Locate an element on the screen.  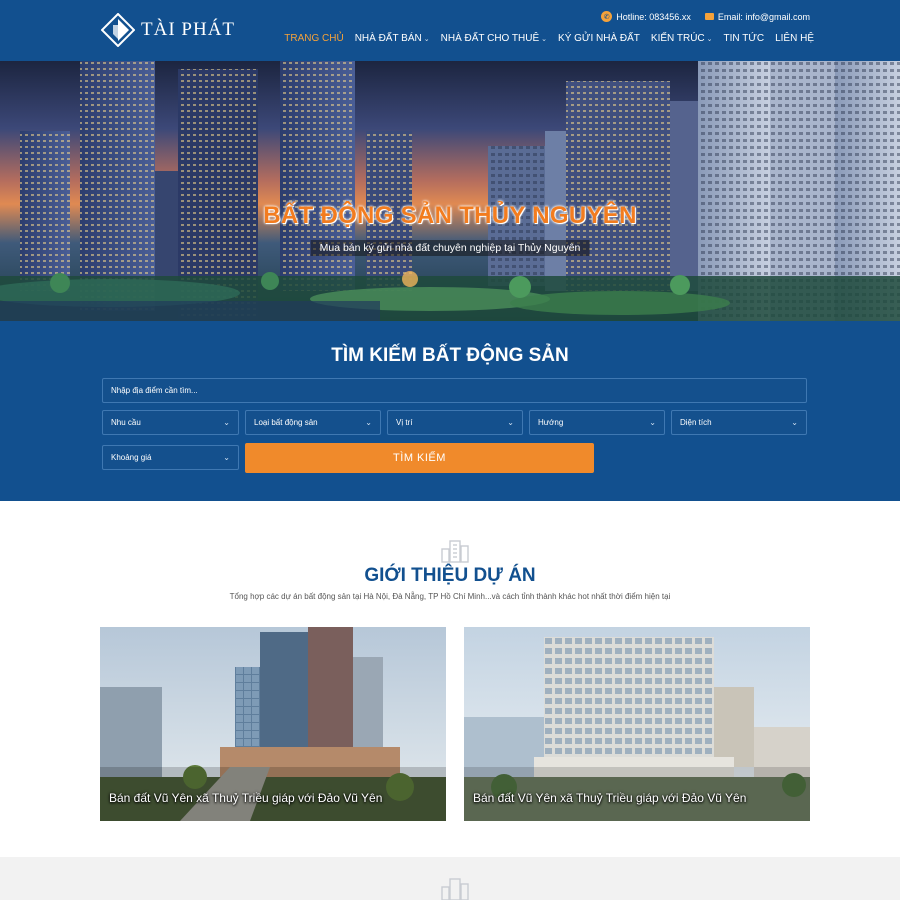
hero-title: BẤT ĐỘNG SẢN THỦY NGUYÊN is located at coordinates (450, 215).